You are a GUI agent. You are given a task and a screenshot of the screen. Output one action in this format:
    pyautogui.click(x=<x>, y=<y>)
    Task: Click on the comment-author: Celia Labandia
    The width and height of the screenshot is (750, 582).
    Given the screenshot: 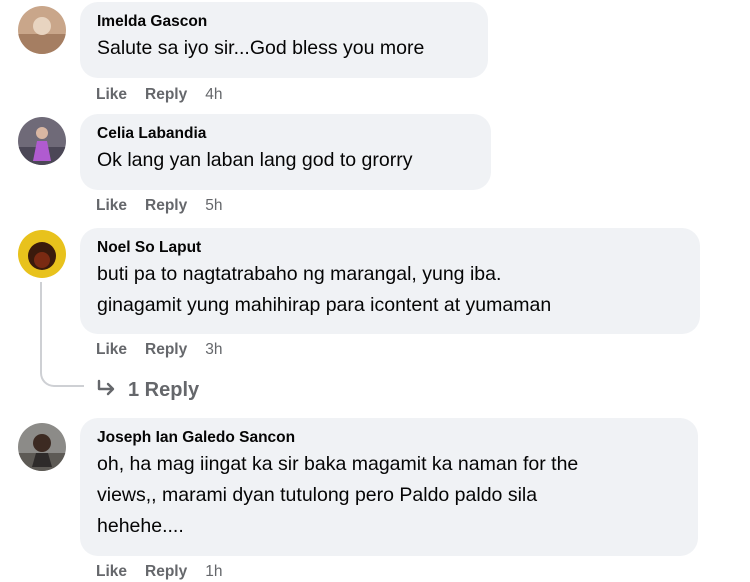 What is the action you would take?
    pyautogui.click(x=286, y=134)
    